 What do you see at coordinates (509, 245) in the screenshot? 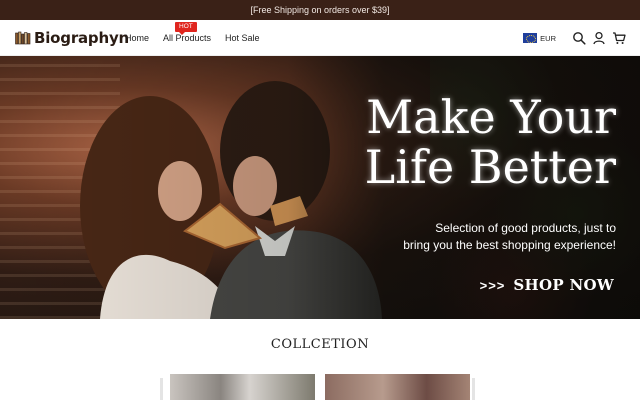
I see `hero-subtitle-line-2: bring you the best shopping experience!` at bounding box center [509, 245].